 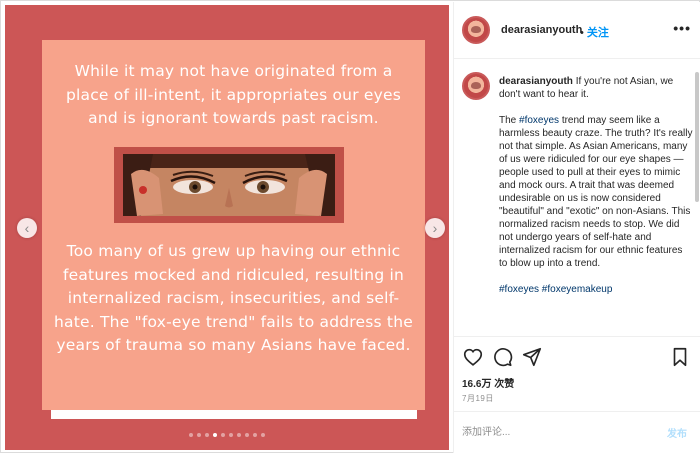 What do you see at coordinates (476, 86) in the screenshot?
I see `caption-avatar` at bounding box center [476, 86].